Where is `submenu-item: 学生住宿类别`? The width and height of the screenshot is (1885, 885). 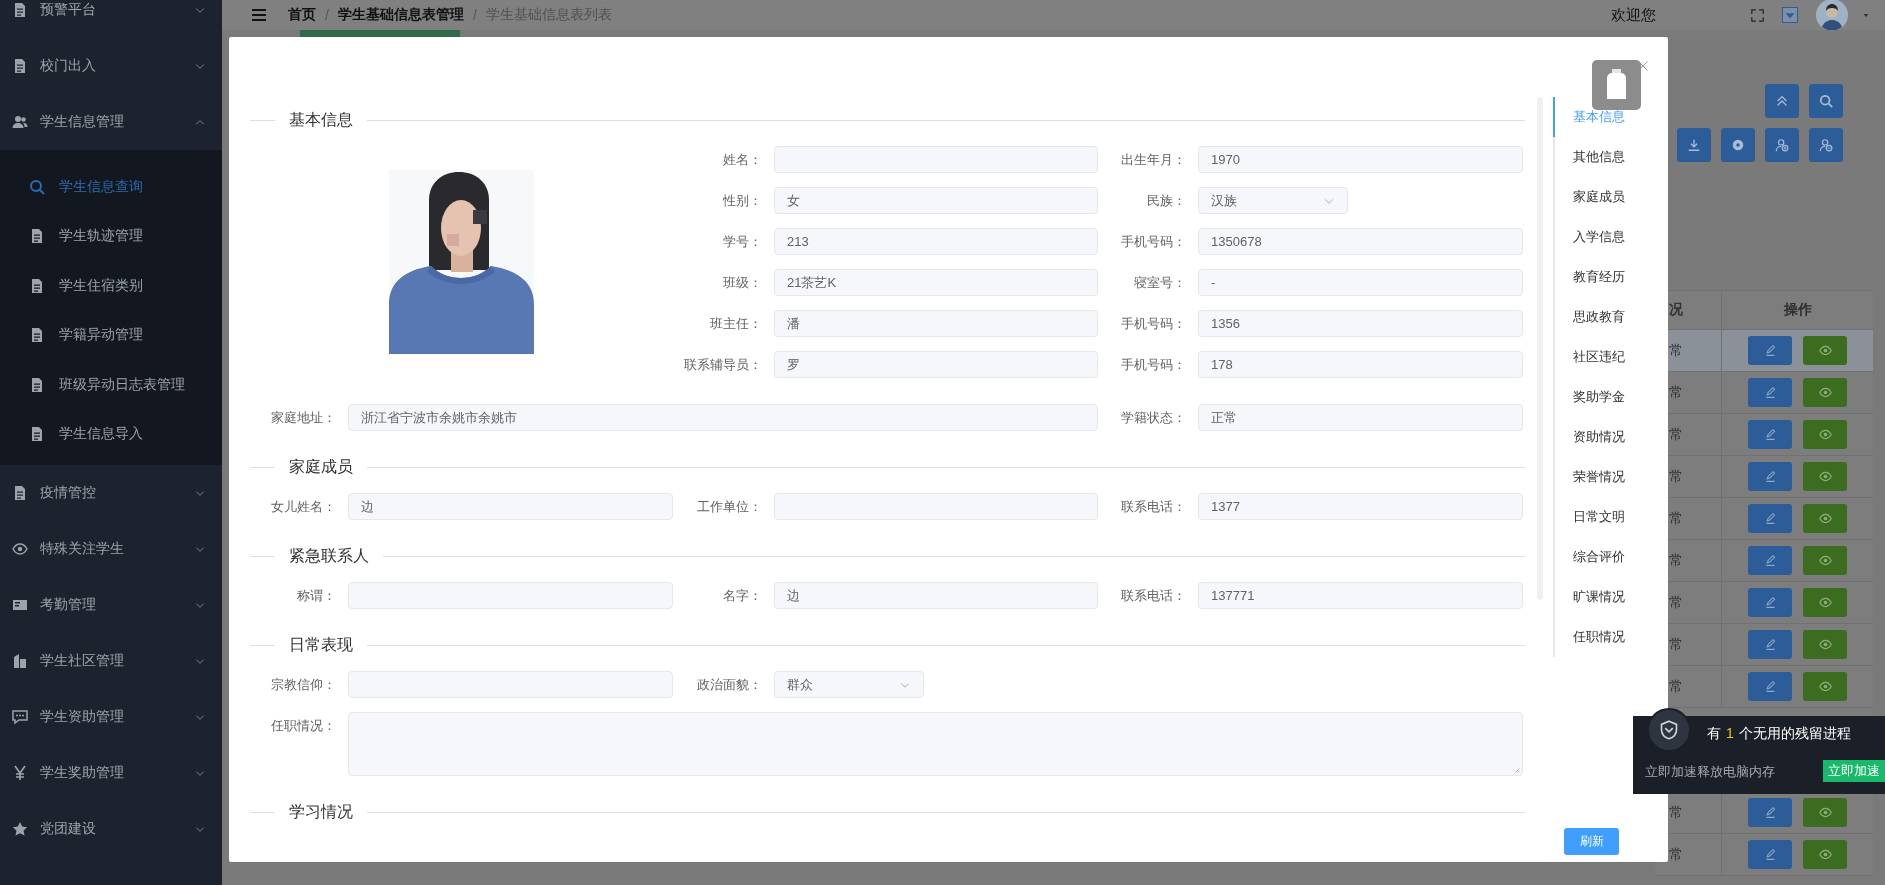 submenu-item: 学生住宿类别 is located at coordinates (111, 286).